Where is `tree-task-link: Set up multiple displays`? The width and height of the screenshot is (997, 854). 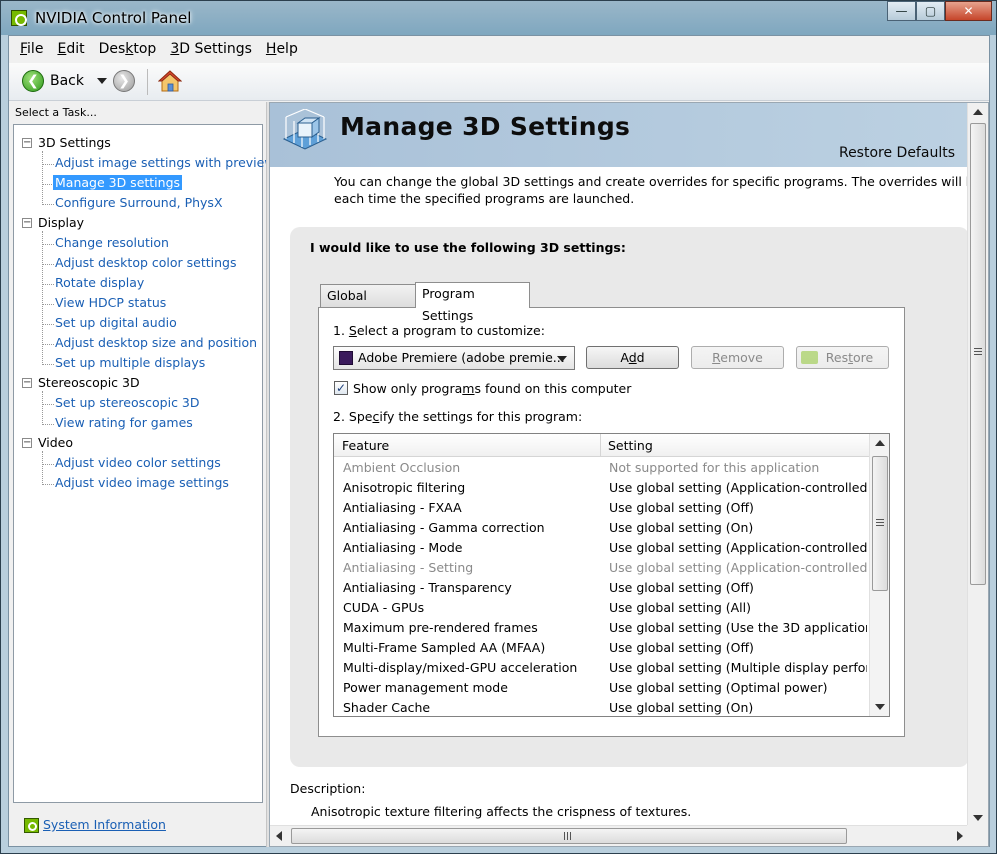 tree-task-link: Set up multiple displays is located at coordinates (130, 362).